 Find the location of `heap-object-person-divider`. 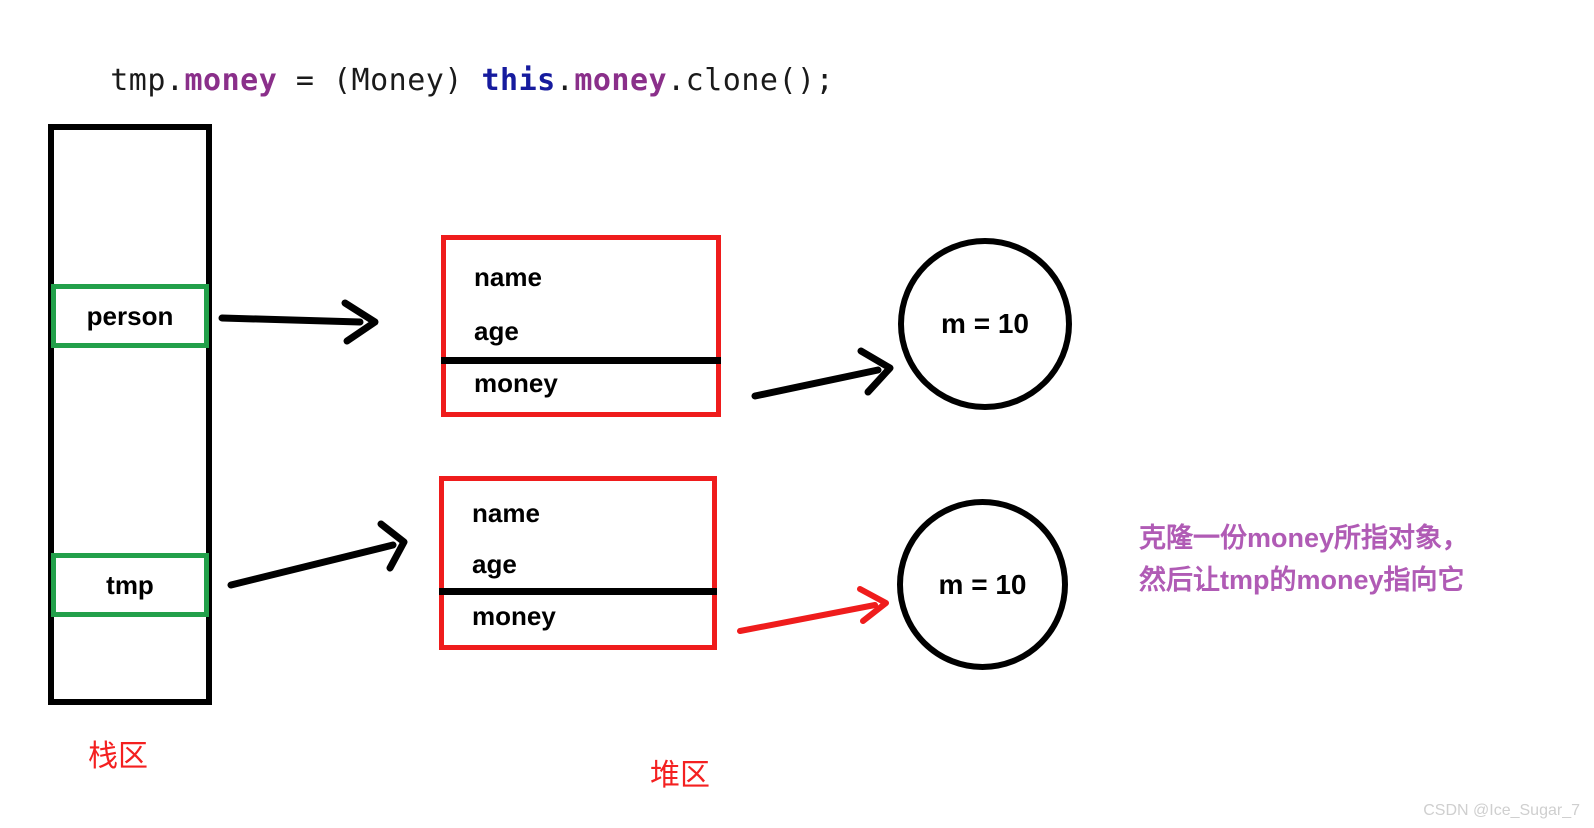

heap-object-person-divider is located at coordinates (581, 360).